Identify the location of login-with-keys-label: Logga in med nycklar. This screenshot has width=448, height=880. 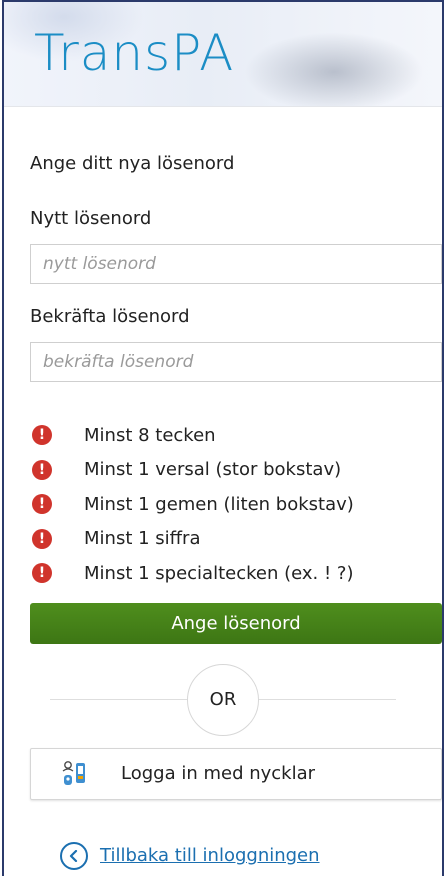
(218, 773).